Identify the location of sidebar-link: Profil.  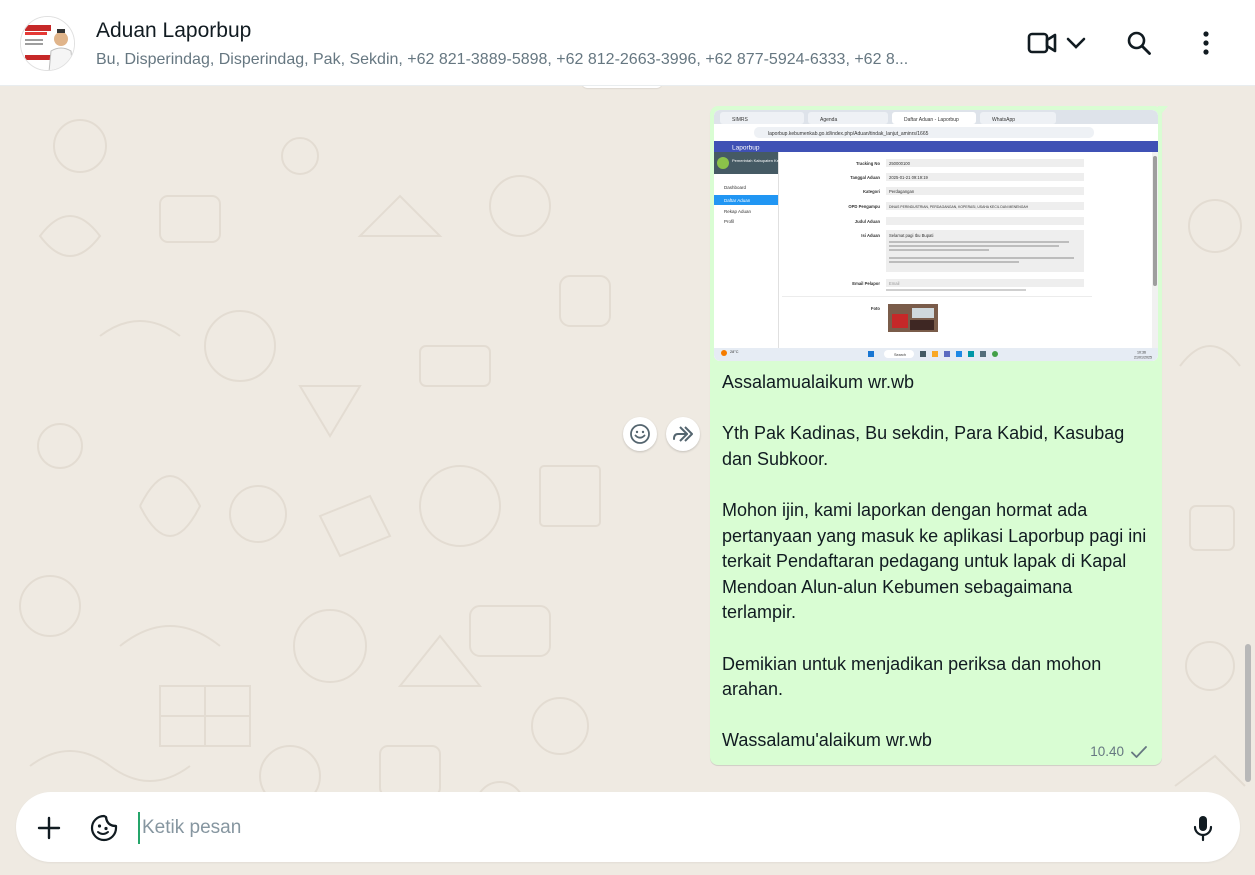
(729, 221).